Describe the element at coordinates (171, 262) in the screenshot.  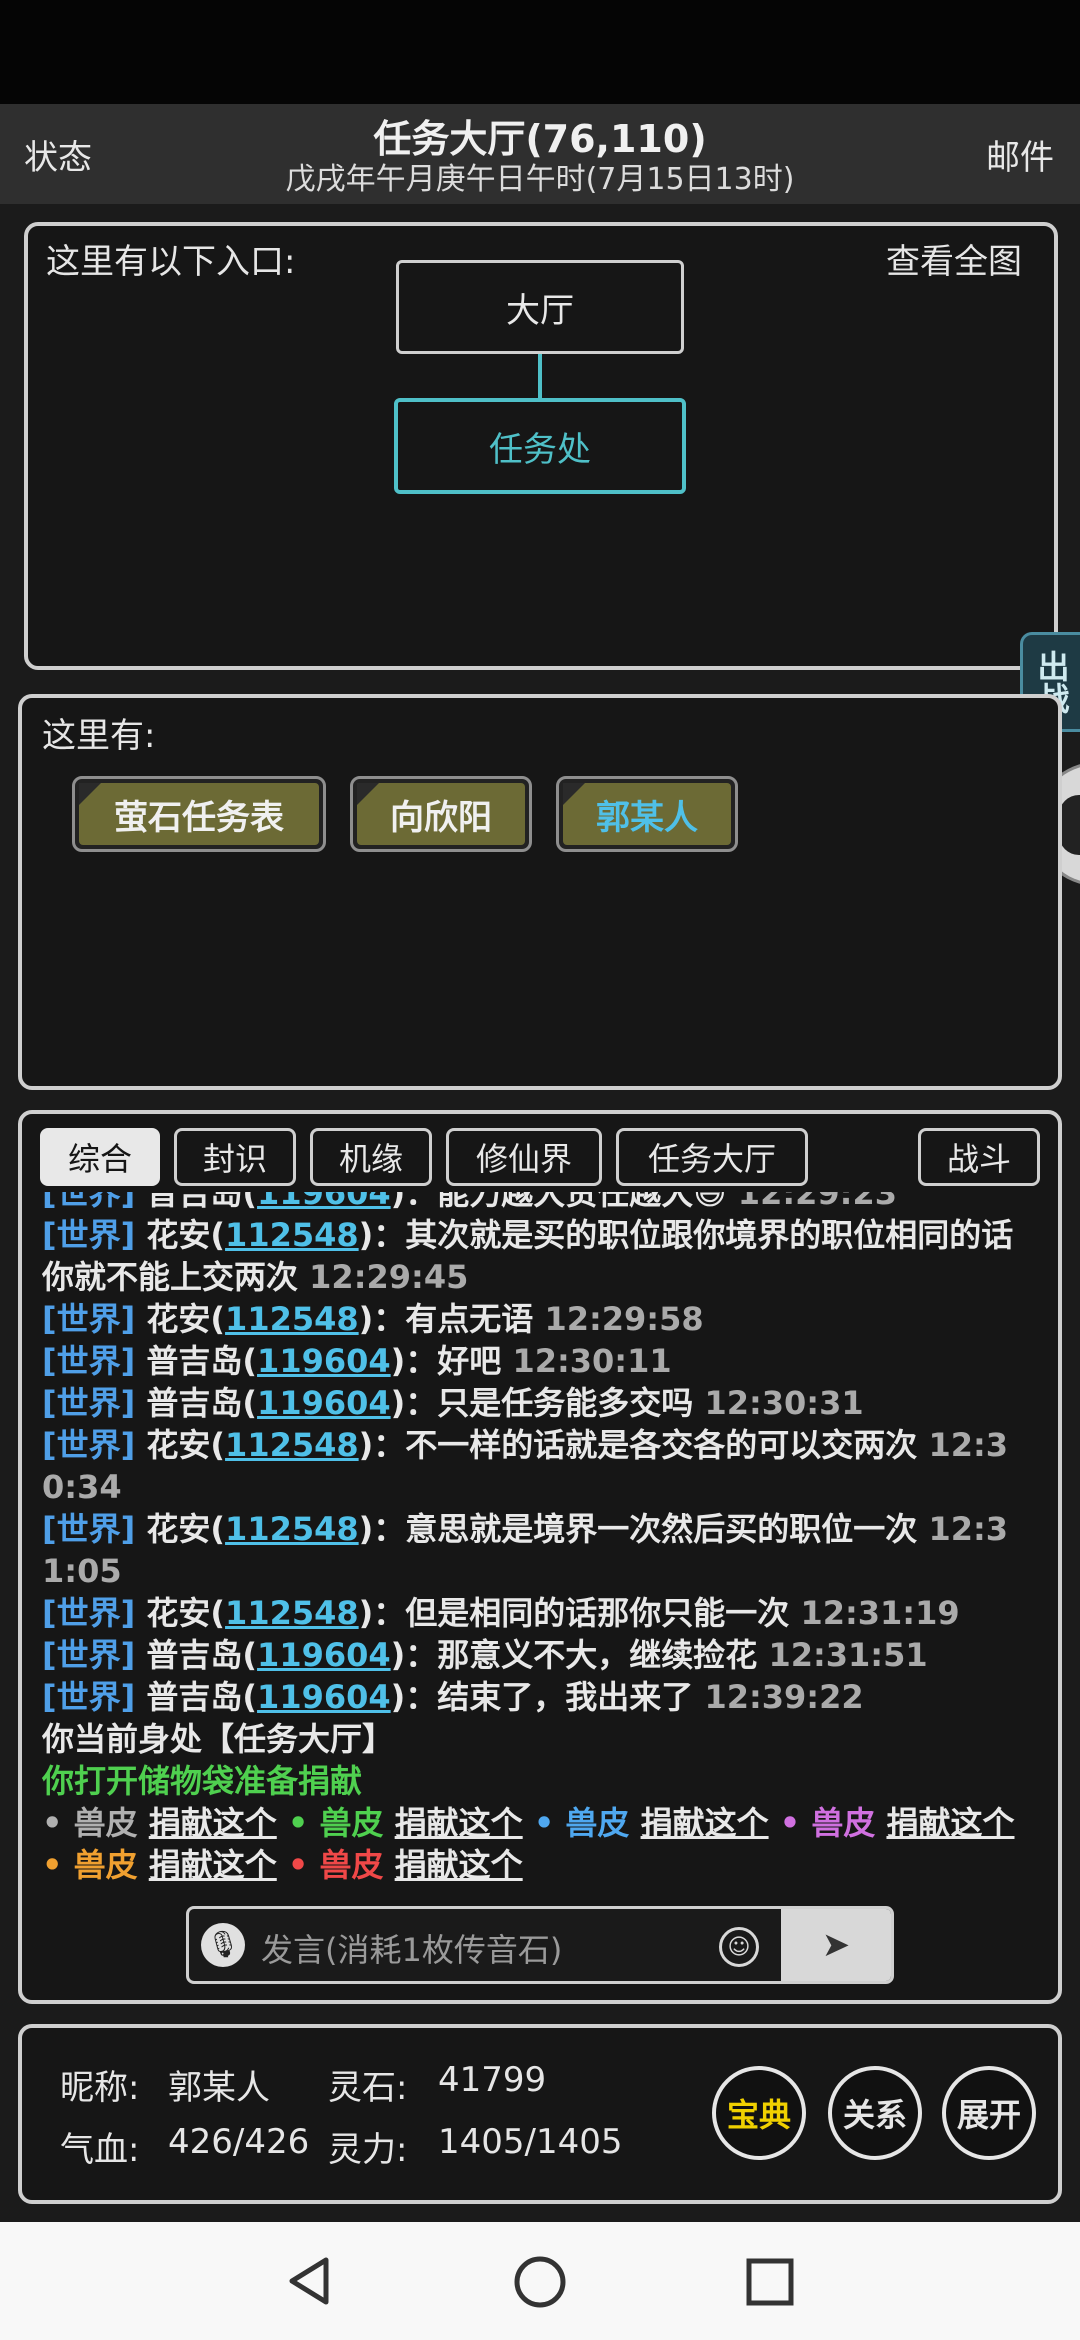
I see `entrances-label: 这里有以下入口:` at that location.